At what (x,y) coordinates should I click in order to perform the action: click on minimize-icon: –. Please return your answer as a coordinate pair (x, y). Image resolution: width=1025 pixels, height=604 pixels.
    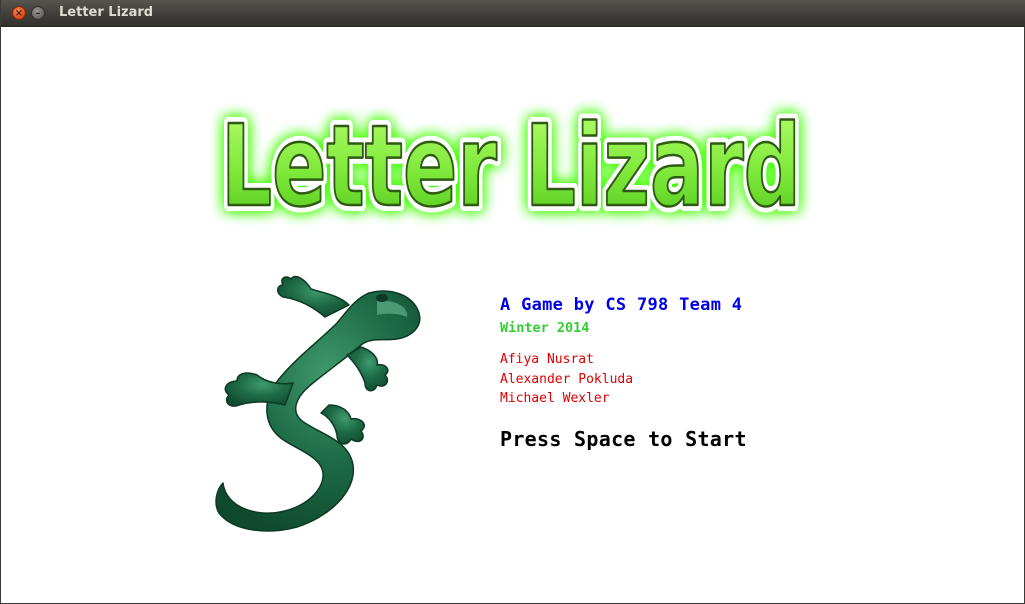
    Looking at the image, I should click on (38, 13).